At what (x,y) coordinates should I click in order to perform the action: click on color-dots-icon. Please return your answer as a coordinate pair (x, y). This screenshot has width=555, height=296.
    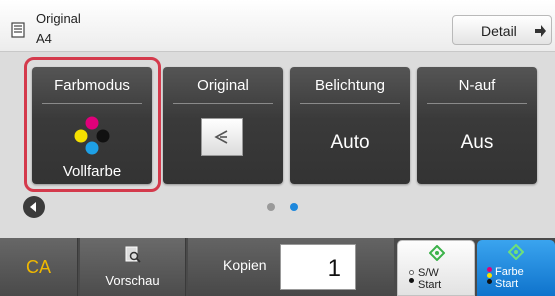
    Looking at the image, I should click on (92, 135).